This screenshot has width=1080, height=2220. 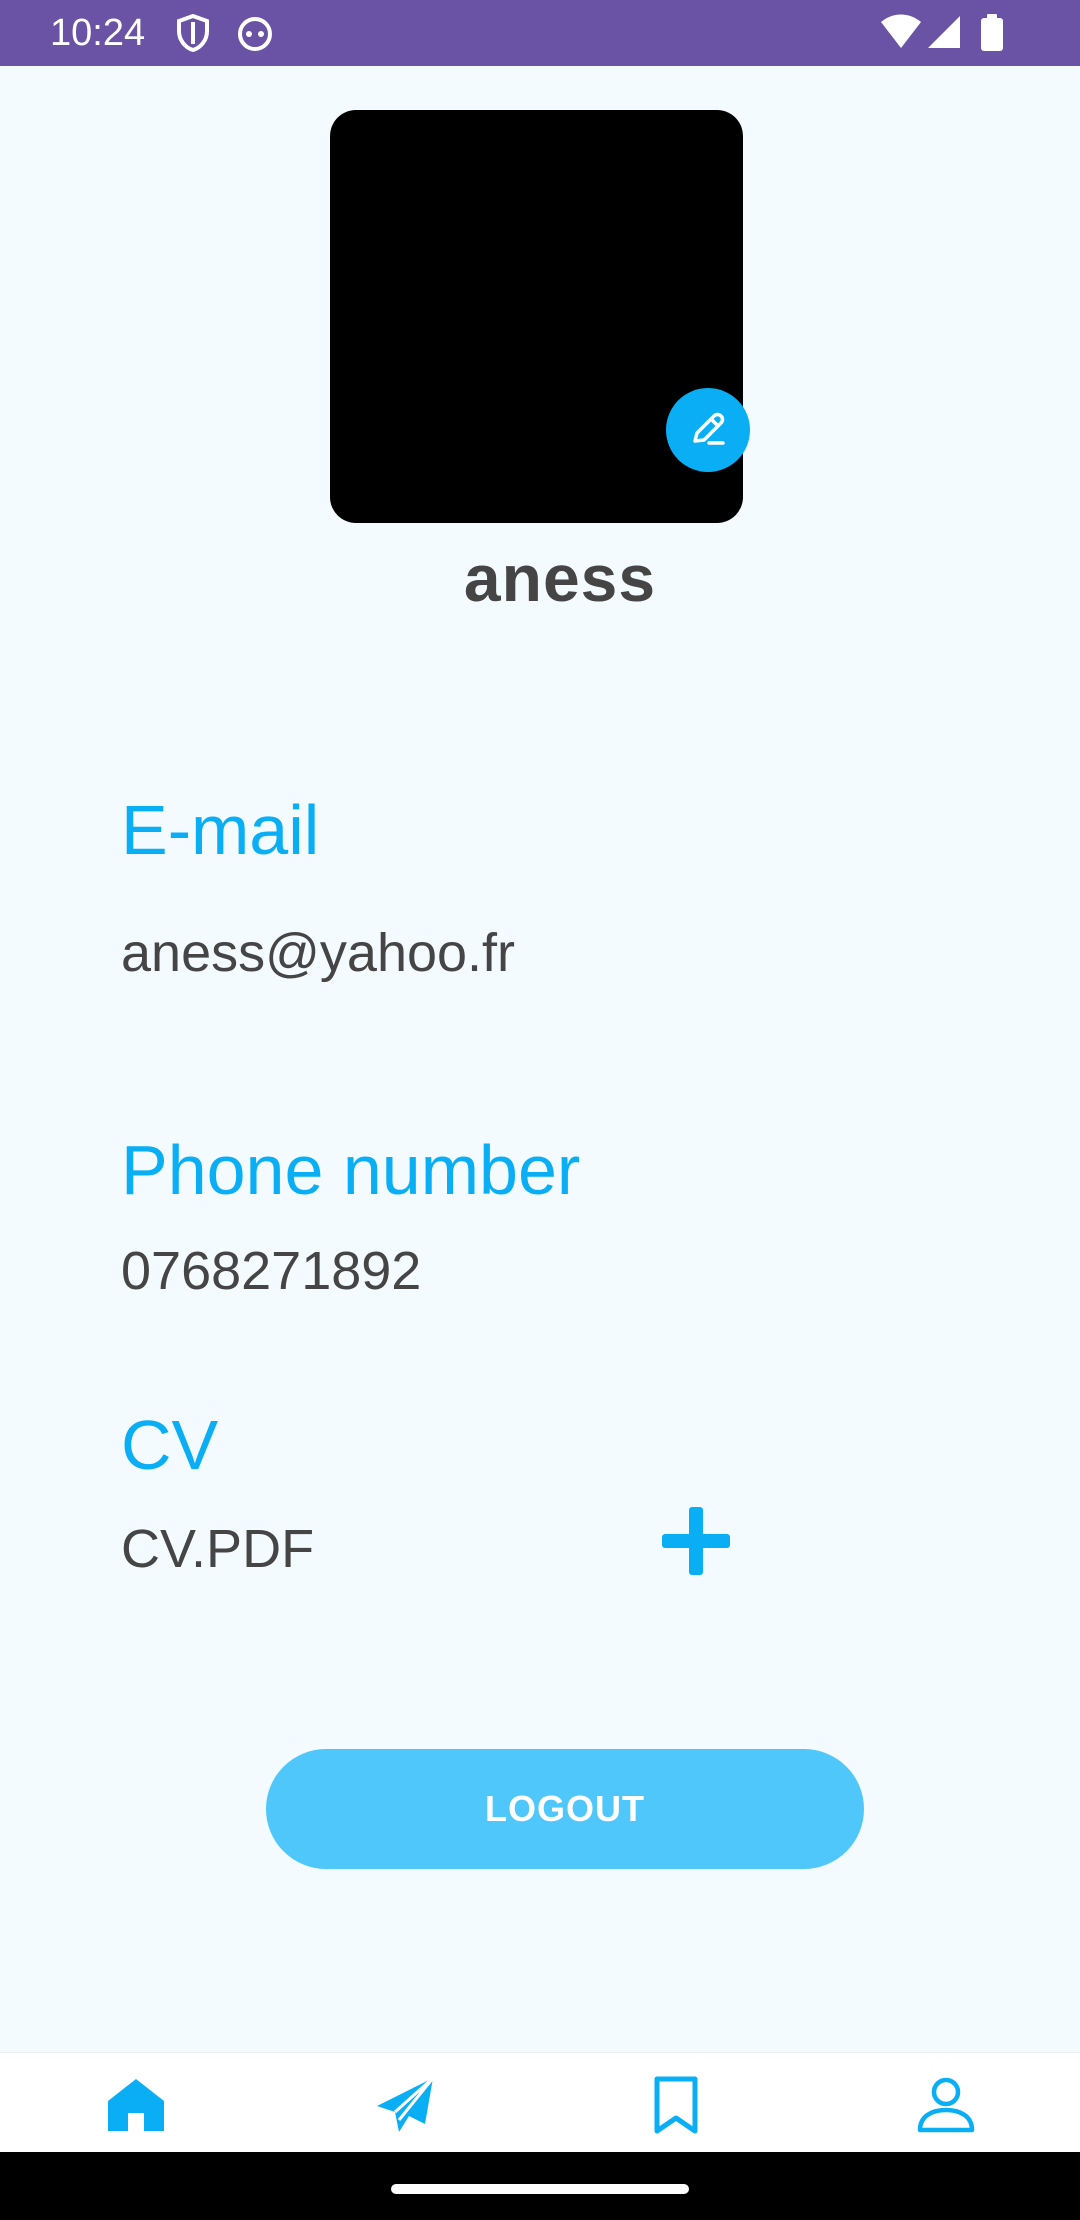 What do you see at coordinates (271, 1271) in the screenshot?
I see `phone-value: 0768271892` at bounding box center [271, 1271].